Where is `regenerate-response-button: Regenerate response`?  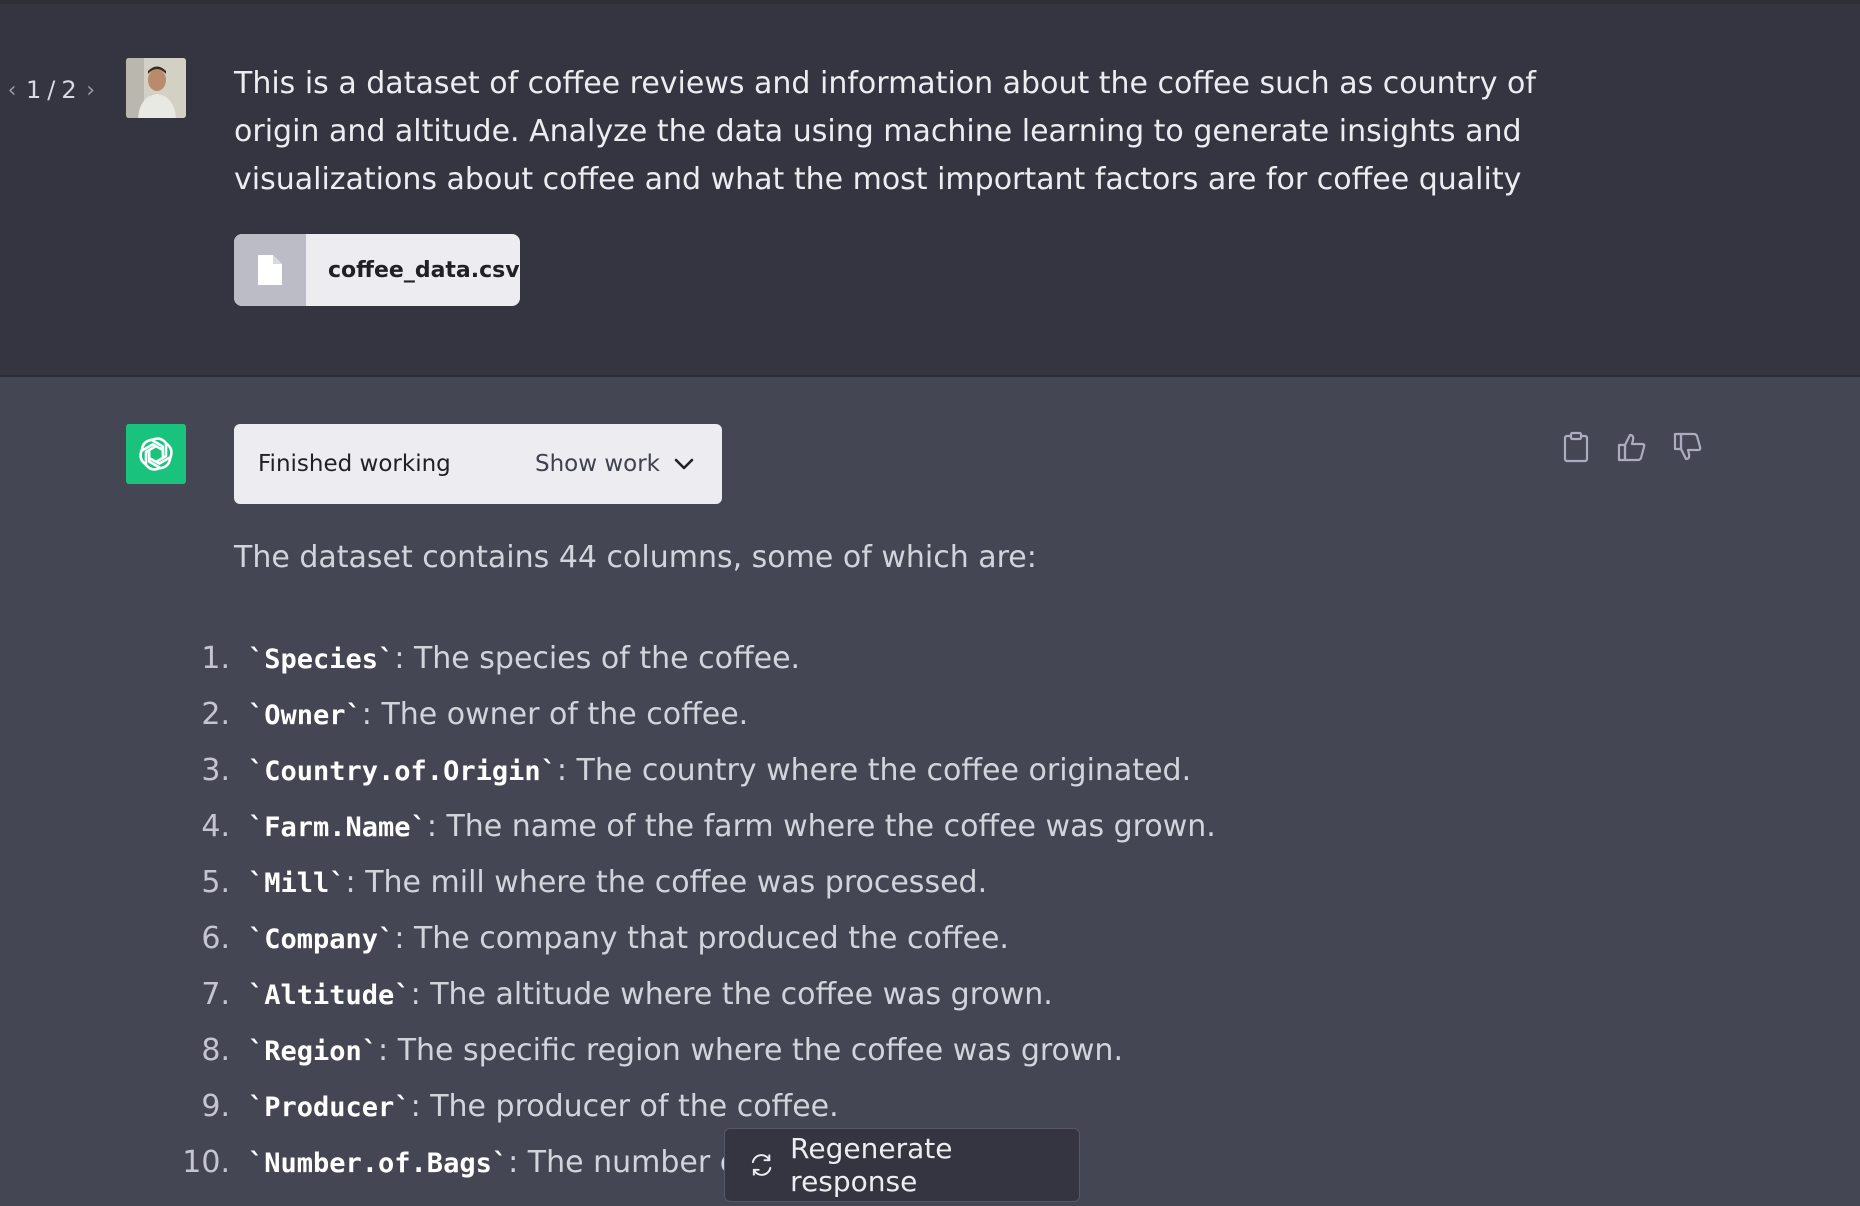
regenerate-response-button: Regenerate response is located at coordinates (902, 1165).